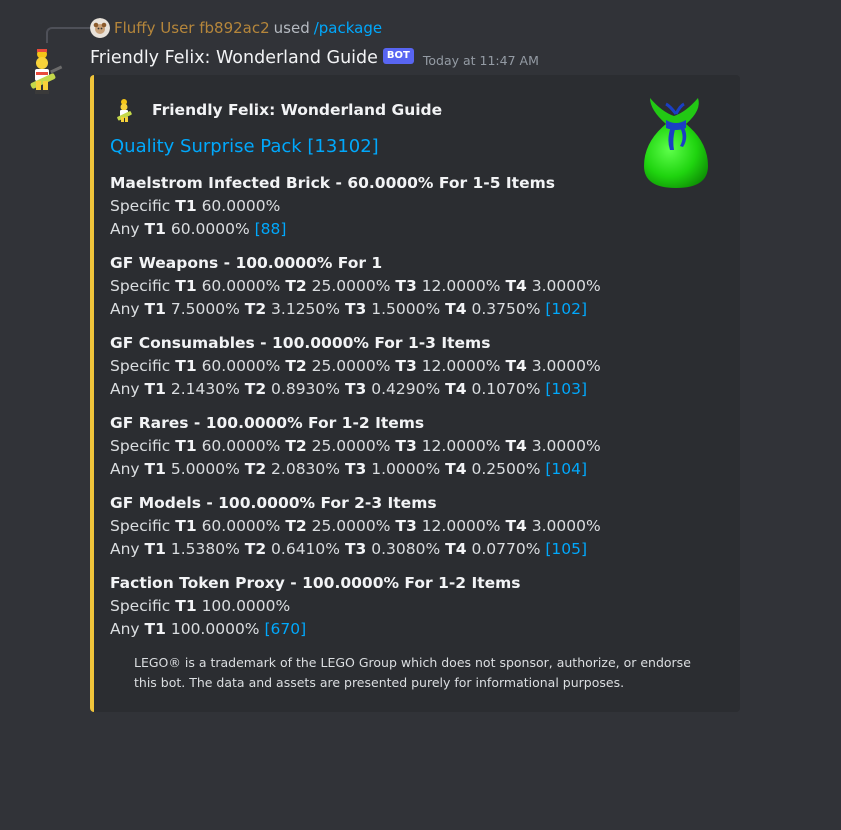  I want to click on loot-bag-icon, so click(676, 144).